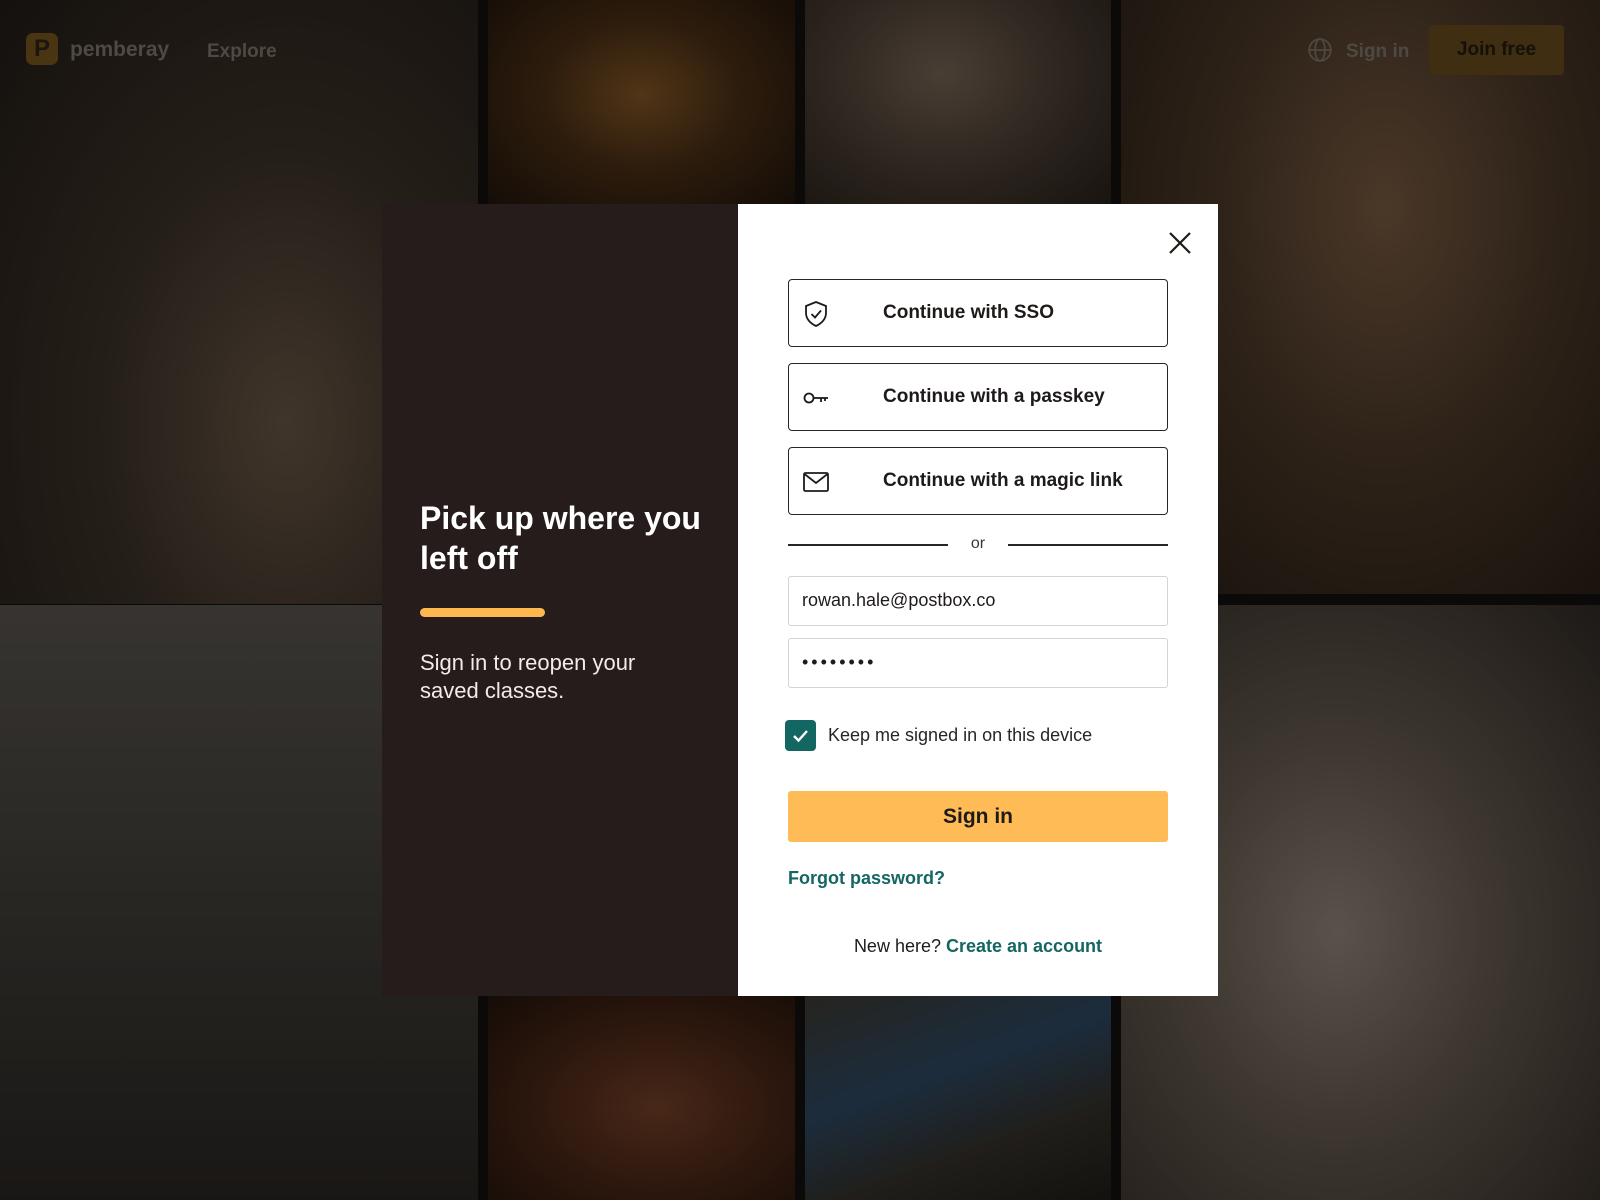 This screenshot has width=1600, height=1200. I want to click on password-field: ••••••••, so click(978, 663).